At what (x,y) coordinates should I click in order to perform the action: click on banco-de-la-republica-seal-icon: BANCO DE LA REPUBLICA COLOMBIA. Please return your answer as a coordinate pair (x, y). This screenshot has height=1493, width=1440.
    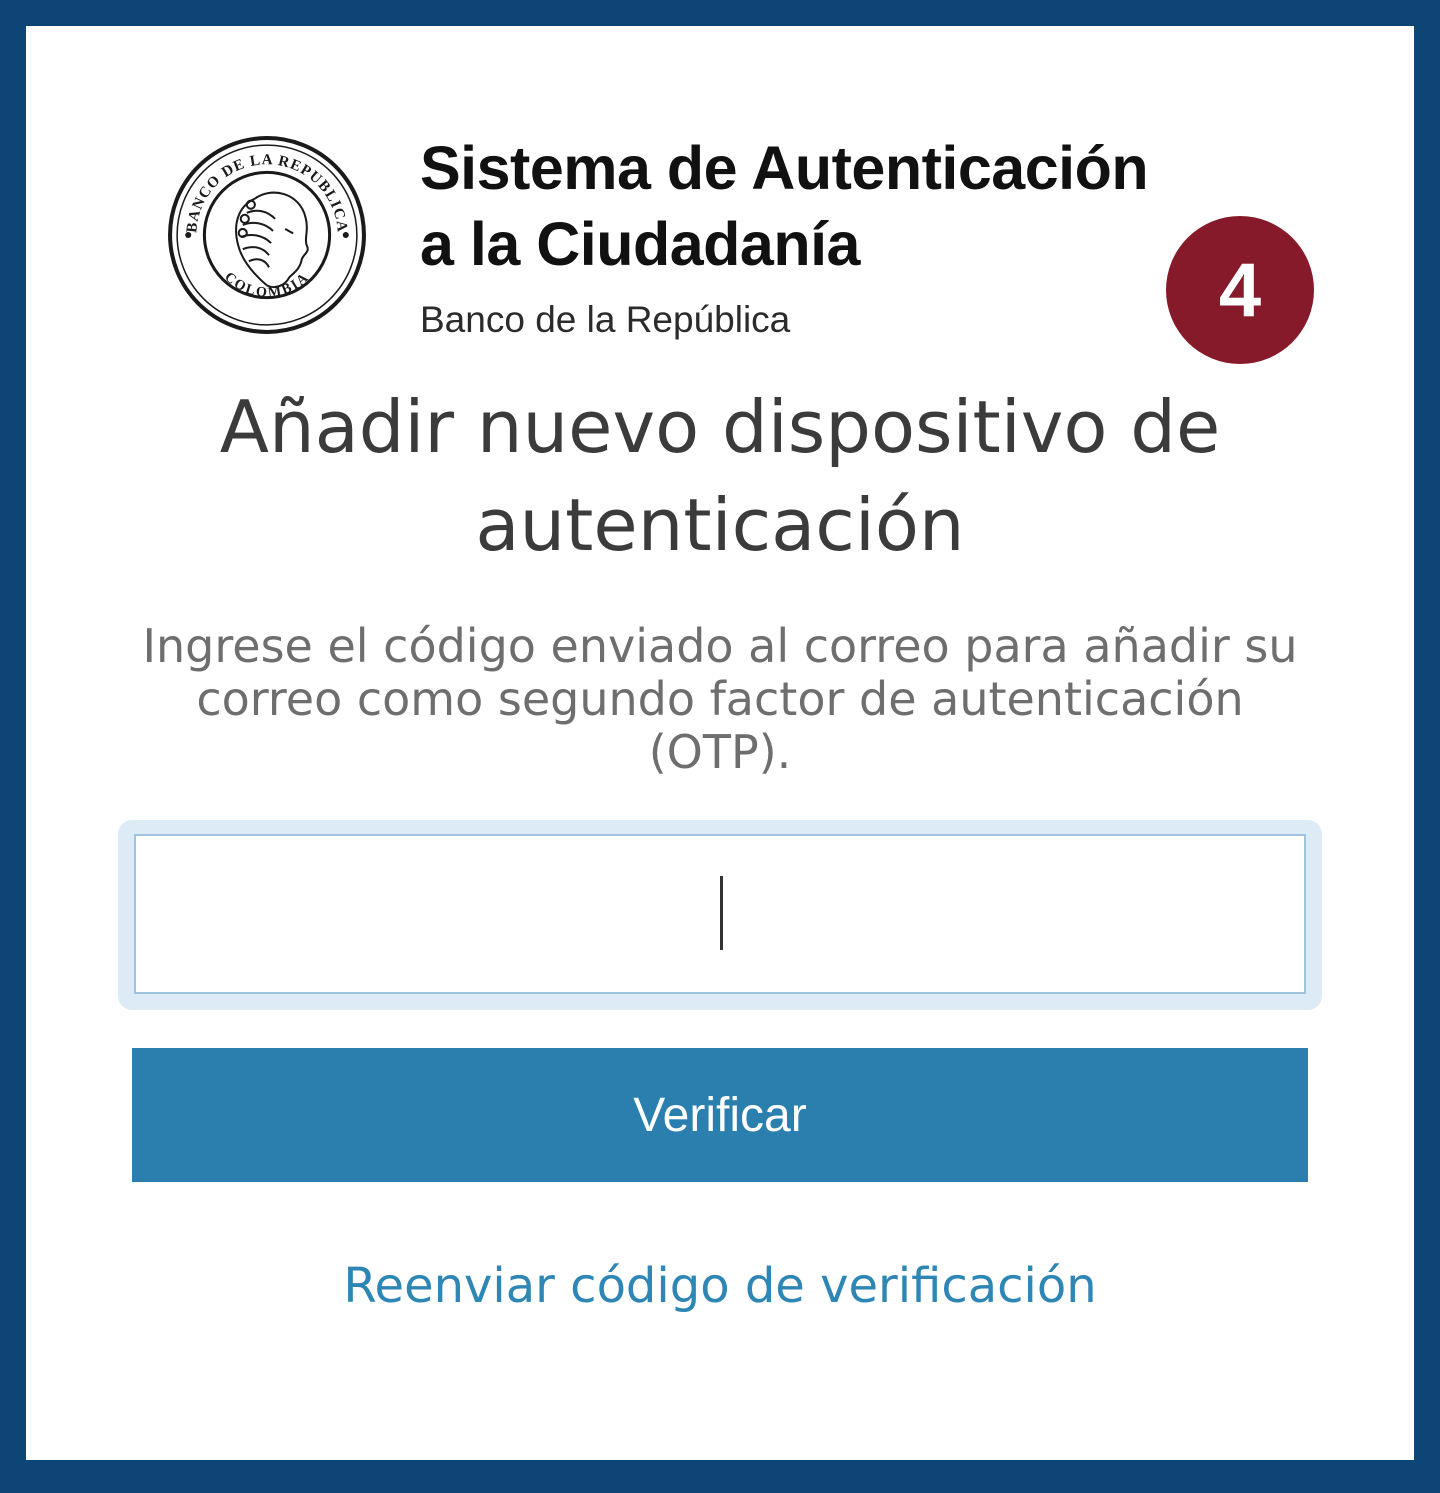
    Looking at the image, I should click on (267, 235).